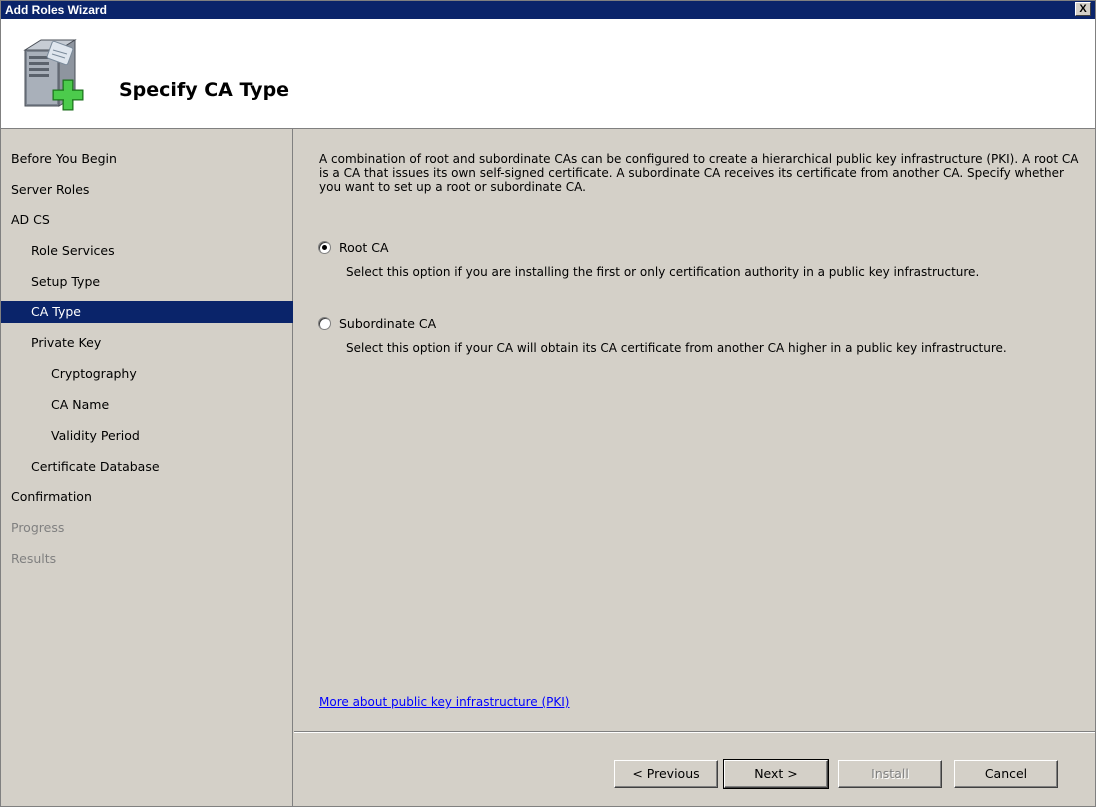 This screenshot has height=807, width=1096. I want to click on sidebar-item-setup-type: Setup Type, so click(147, 282).